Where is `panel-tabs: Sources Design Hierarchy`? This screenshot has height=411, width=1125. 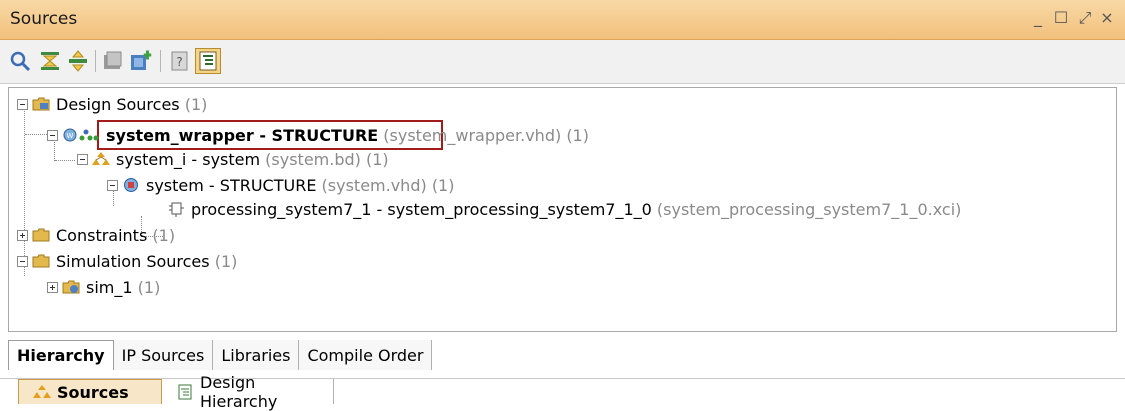
panel-tabs: Sources Design Hierarchy is located at coordinates (562, 392).